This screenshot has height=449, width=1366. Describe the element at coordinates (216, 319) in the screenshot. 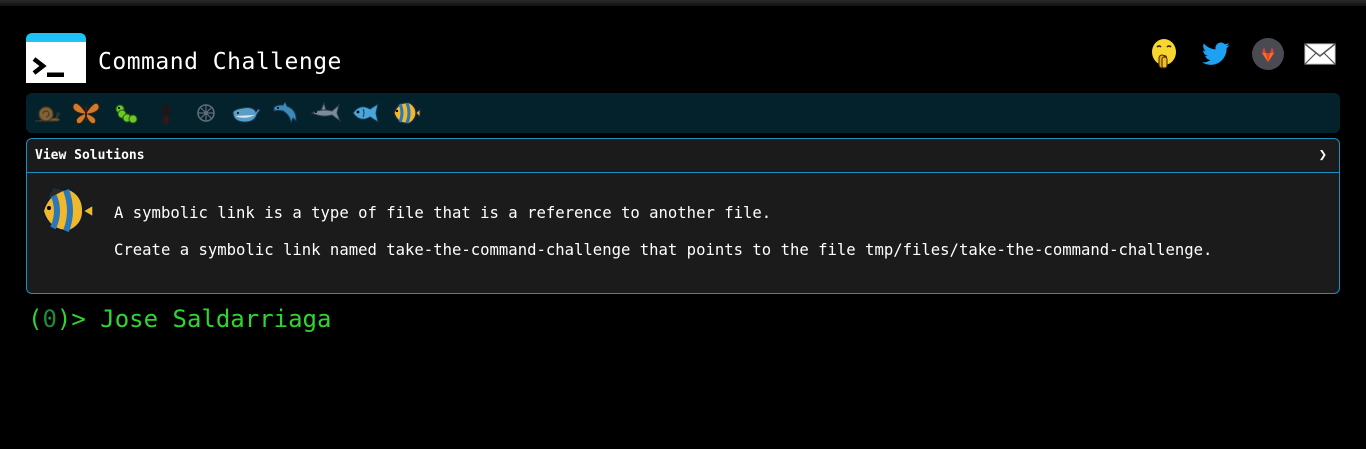

I see `prompt-user-name: Jose Saldarriaga` at that location.